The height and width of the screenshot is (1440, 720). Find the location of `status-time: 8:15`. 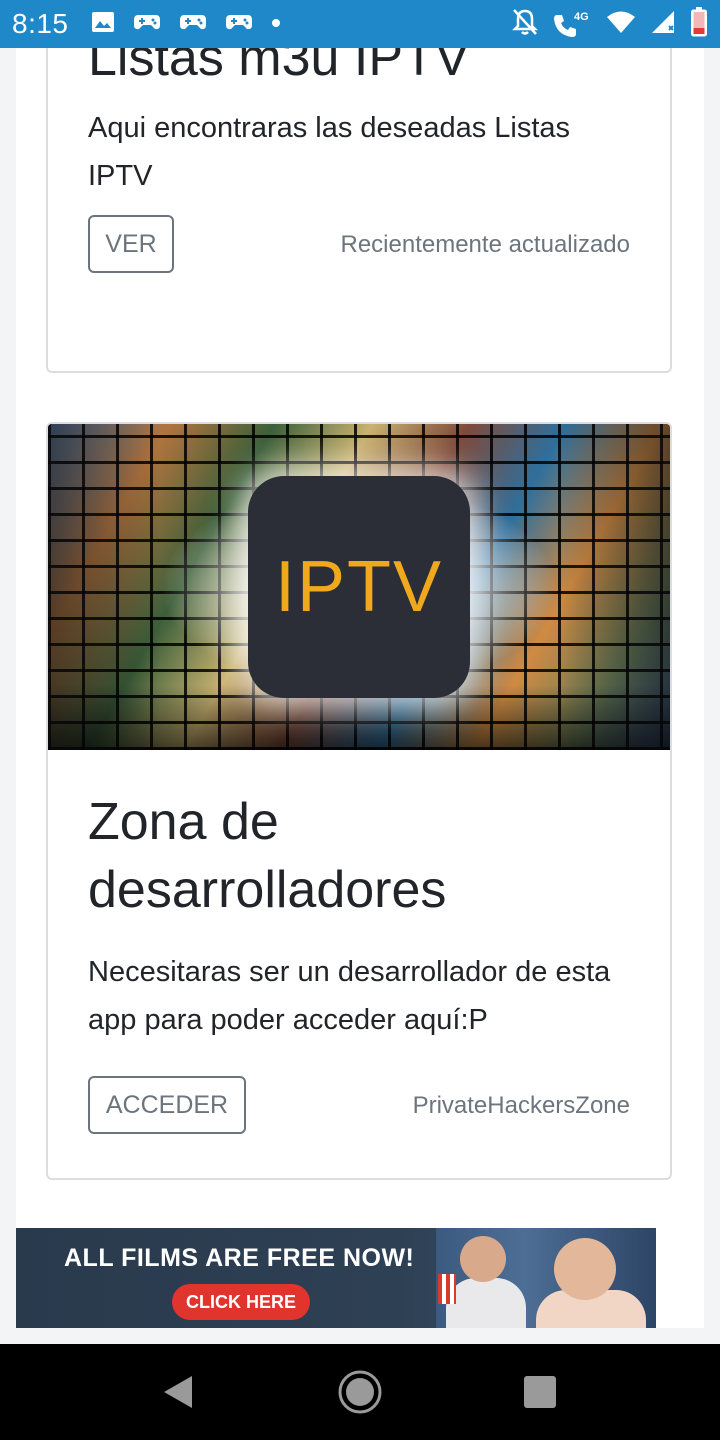

status-time: 8:15 is located at coordinates (40, 23).